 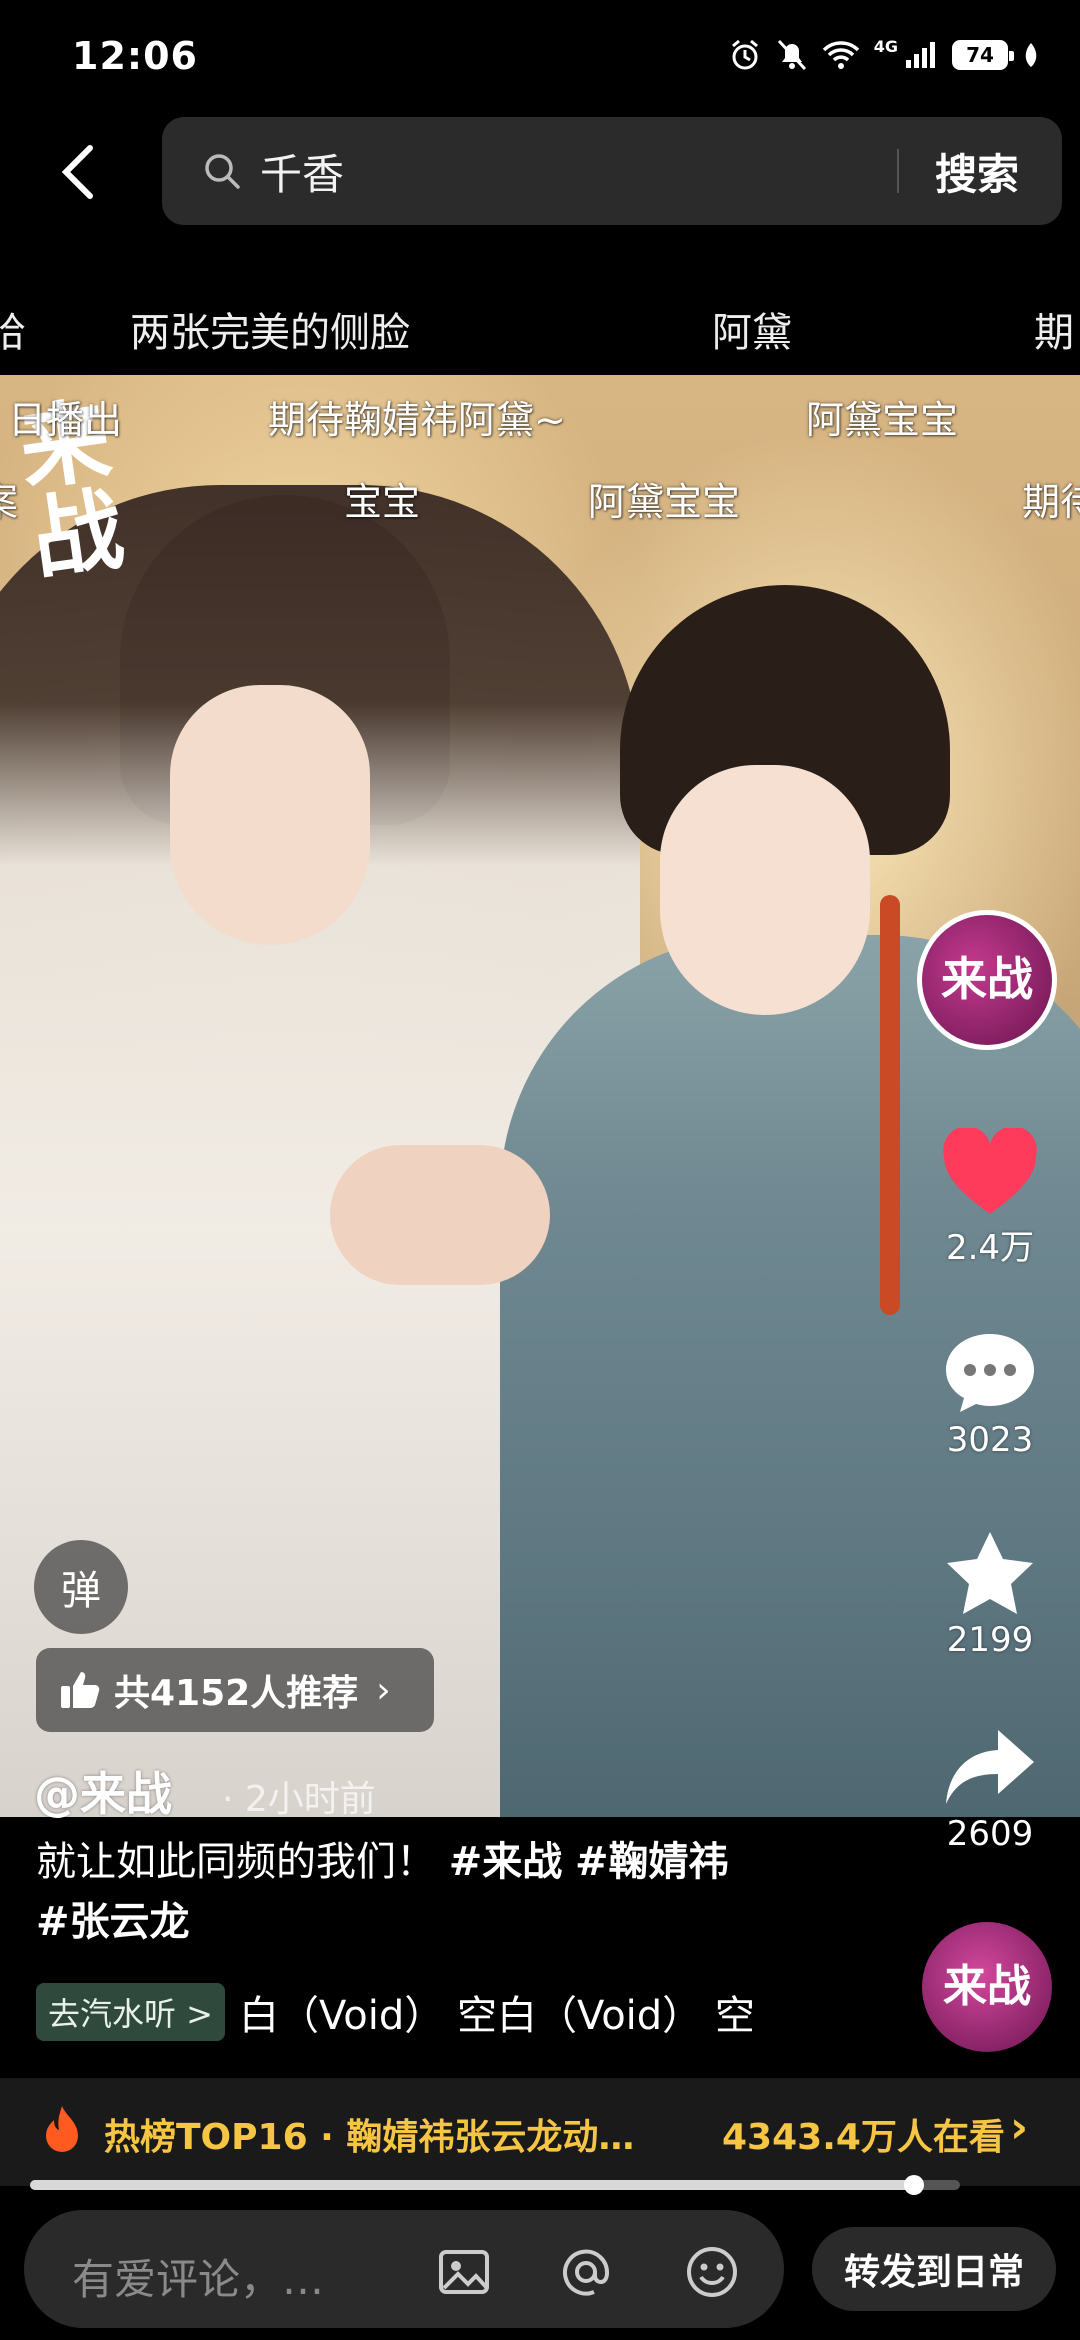 I want to click on video-caption: 就让如此同频的我们！ #来战 #鞠婧祎 #张云龙, so click(x=456, y=1892).